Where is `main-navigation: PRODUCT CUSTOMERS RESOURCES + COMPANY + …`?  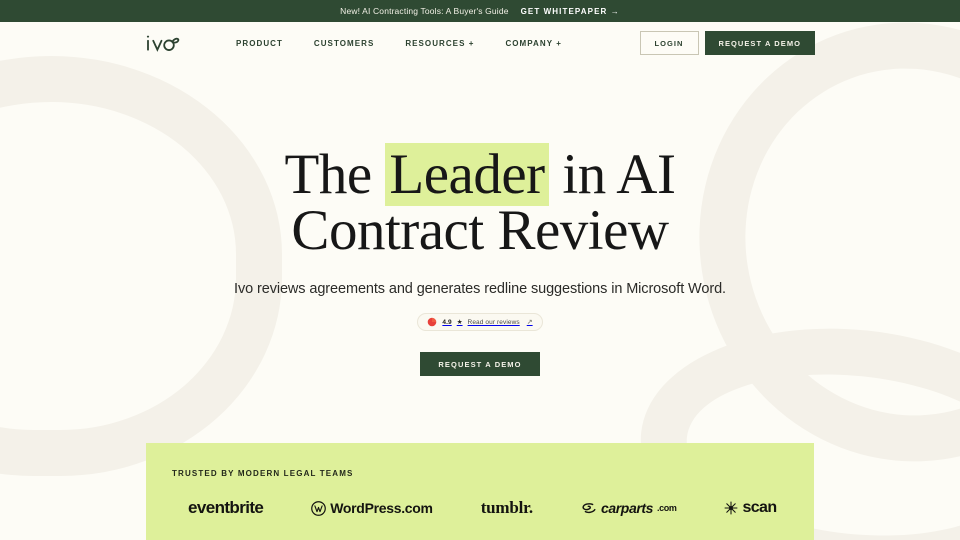 main-navigation: PRODUCT CUSTOMERS RESOURCES + COMPANY + … is located at coordinates (480, 43).